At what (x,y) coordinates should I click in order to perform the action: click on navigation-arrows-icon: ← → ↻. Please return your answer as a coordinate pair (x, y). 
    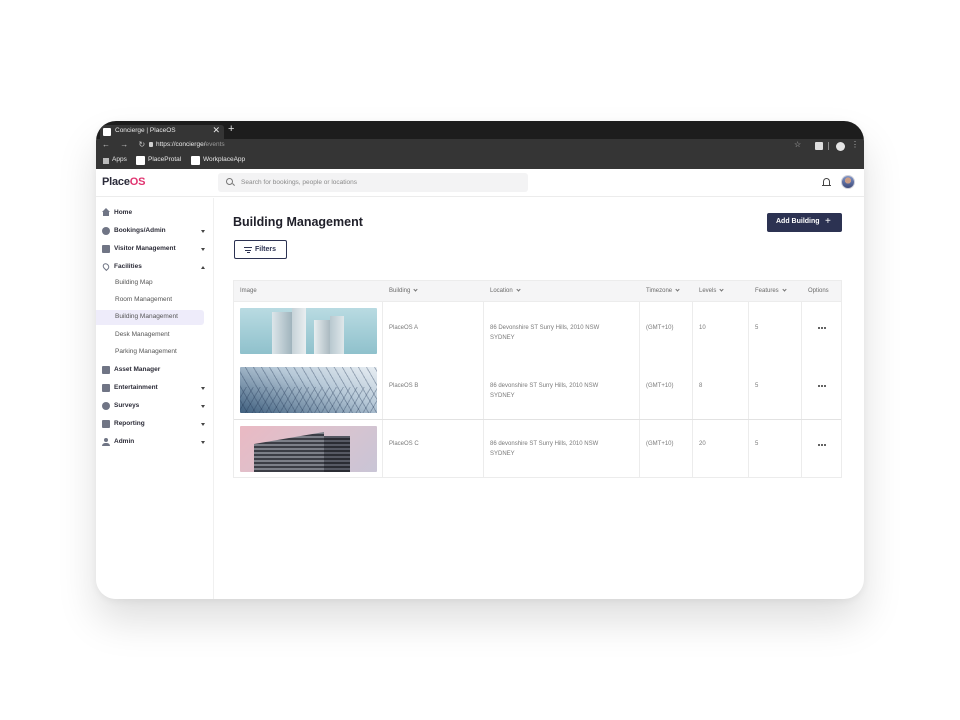
    Looking at the image, I should click on (125, 144).